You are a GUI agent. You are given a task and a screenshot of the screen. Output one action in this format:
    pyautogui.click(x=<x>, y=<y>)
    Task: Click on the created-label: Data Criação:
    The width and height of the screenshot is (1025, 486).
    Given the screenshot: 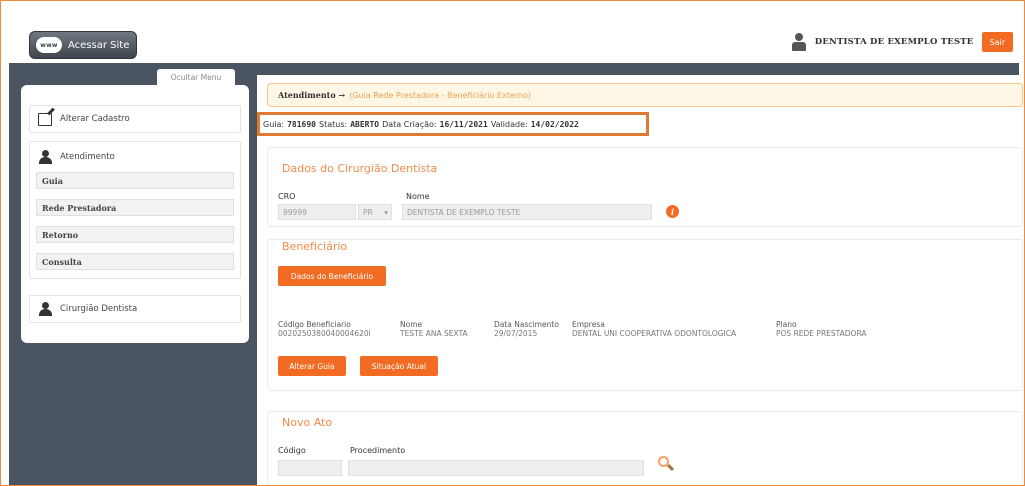 What is the action you would take?
    pyautogui.click(x=409, y=124)
    